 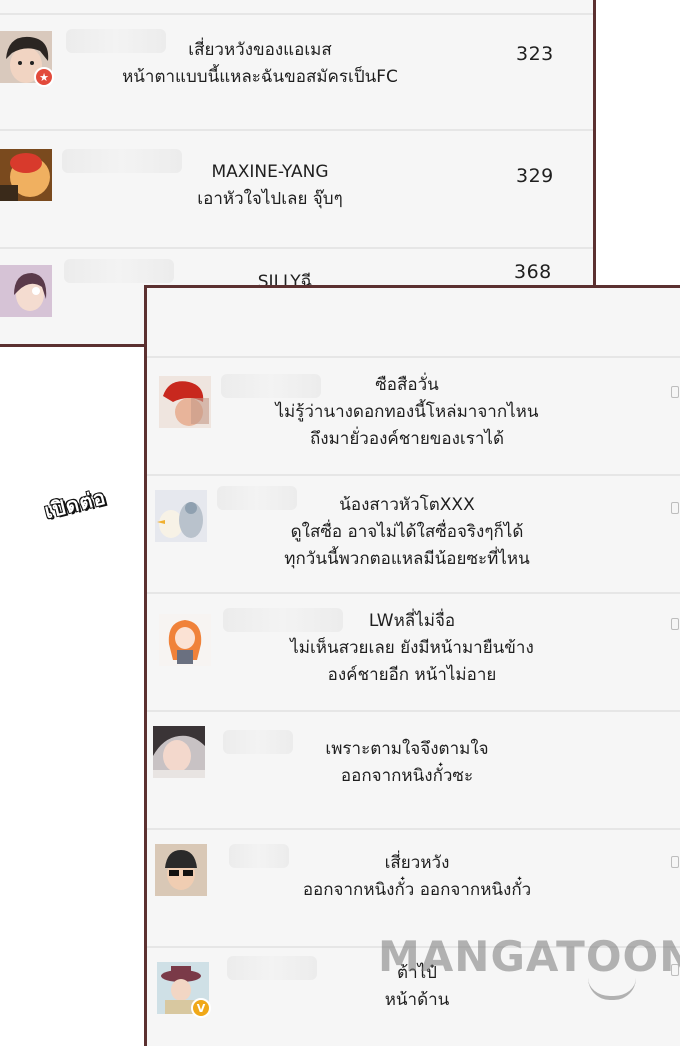 What do you see at coordinates (296, 7) in the screenshot?
I see `top-strip` at bounding box center [296, 7].